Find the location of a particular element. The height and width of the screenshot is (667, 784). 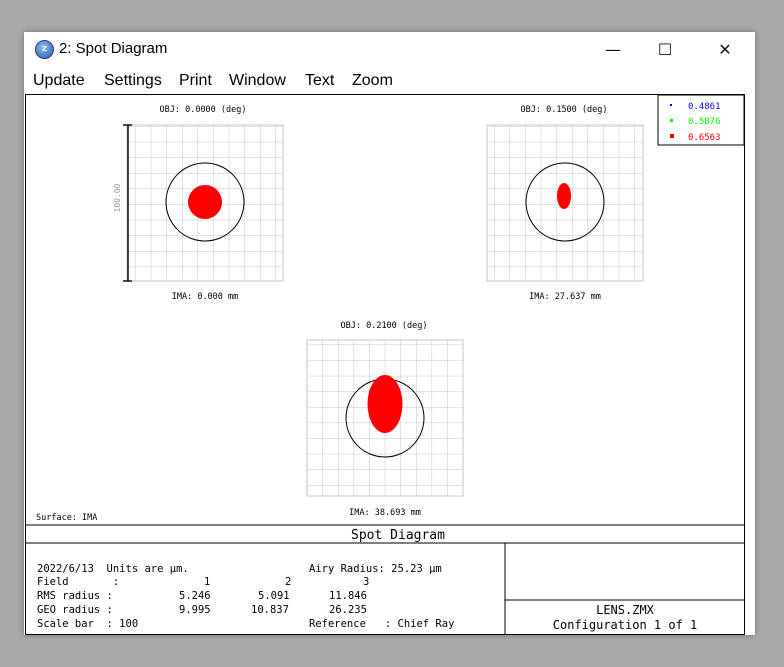

footer-geo-label: GEO radius : is located at coordinates (75, 610).